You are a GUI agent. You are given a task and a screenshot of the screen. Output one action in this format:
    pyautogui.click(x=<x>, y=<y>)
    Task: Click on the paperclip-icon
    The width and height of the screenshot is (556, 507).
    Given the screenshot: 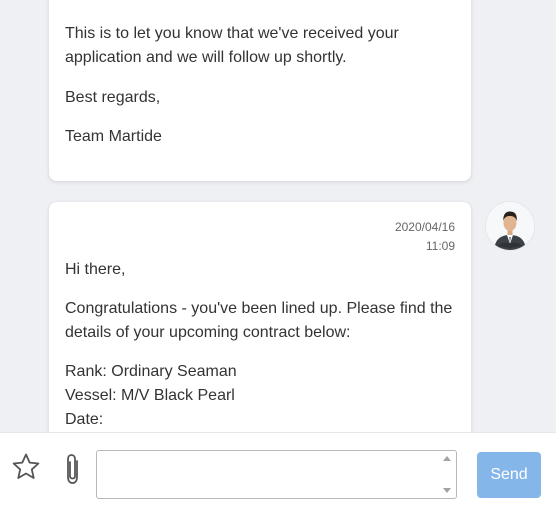 What is the action you would take?
    pyautogui.click(x=72, y=469)
    